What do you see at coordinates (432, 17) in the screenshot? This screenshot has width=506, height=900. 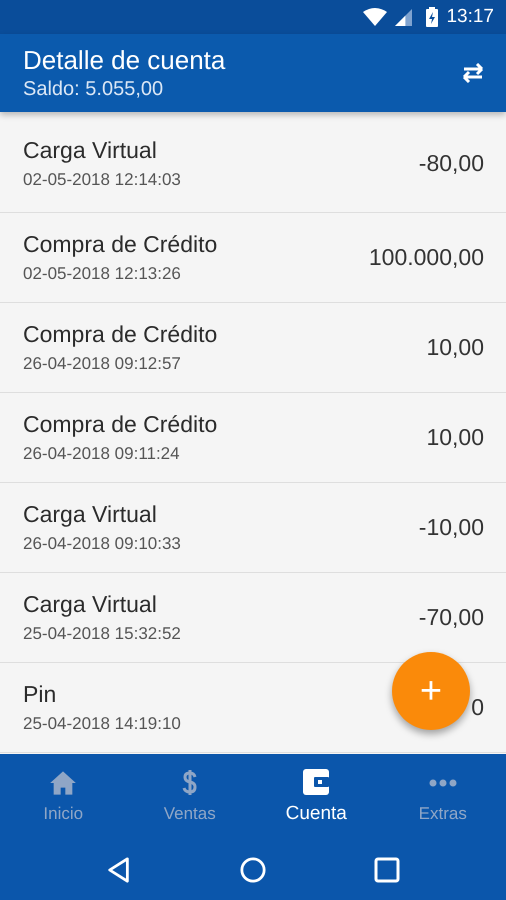 I see `battery-icon` at bounding box center [432, 17].